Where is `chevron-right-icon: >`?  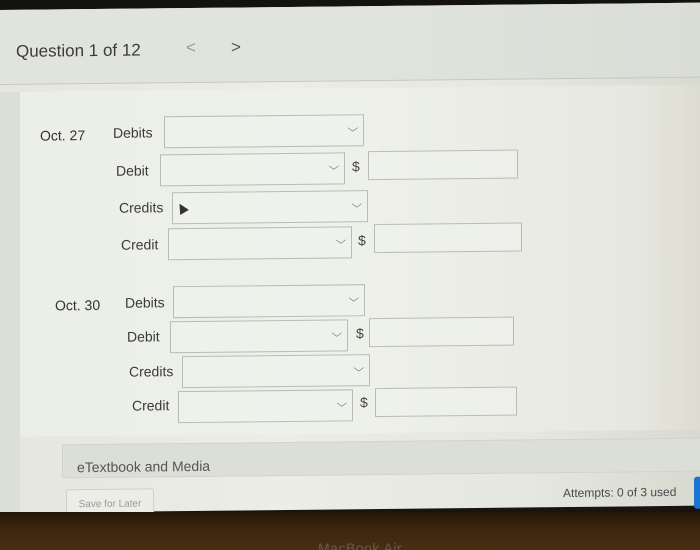
chevron-right-icon: > is located at coordinates (236, 47).